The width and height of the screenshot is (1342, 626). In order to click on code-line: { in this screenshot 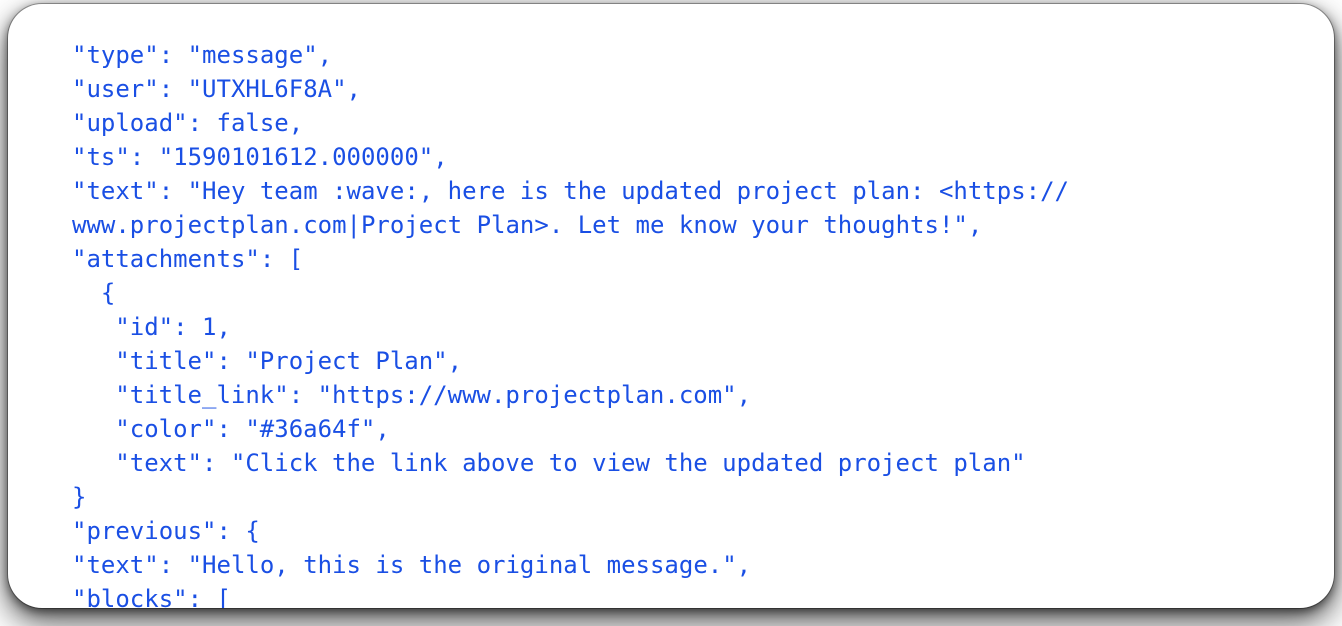, I will do `click(108, 293)`.